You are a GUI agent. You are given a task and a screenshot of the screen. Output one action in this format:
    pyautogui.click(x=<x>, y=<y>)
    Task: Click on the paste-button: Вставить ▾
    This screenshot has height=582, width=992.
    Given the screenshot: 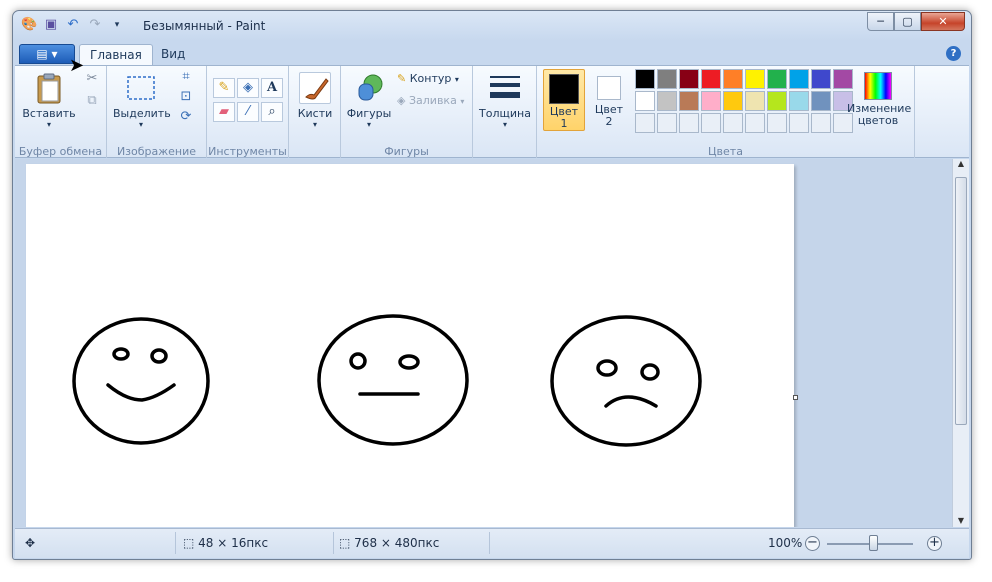 What is the action you would take?
    pyautogui.click(x=49, y=100)
    